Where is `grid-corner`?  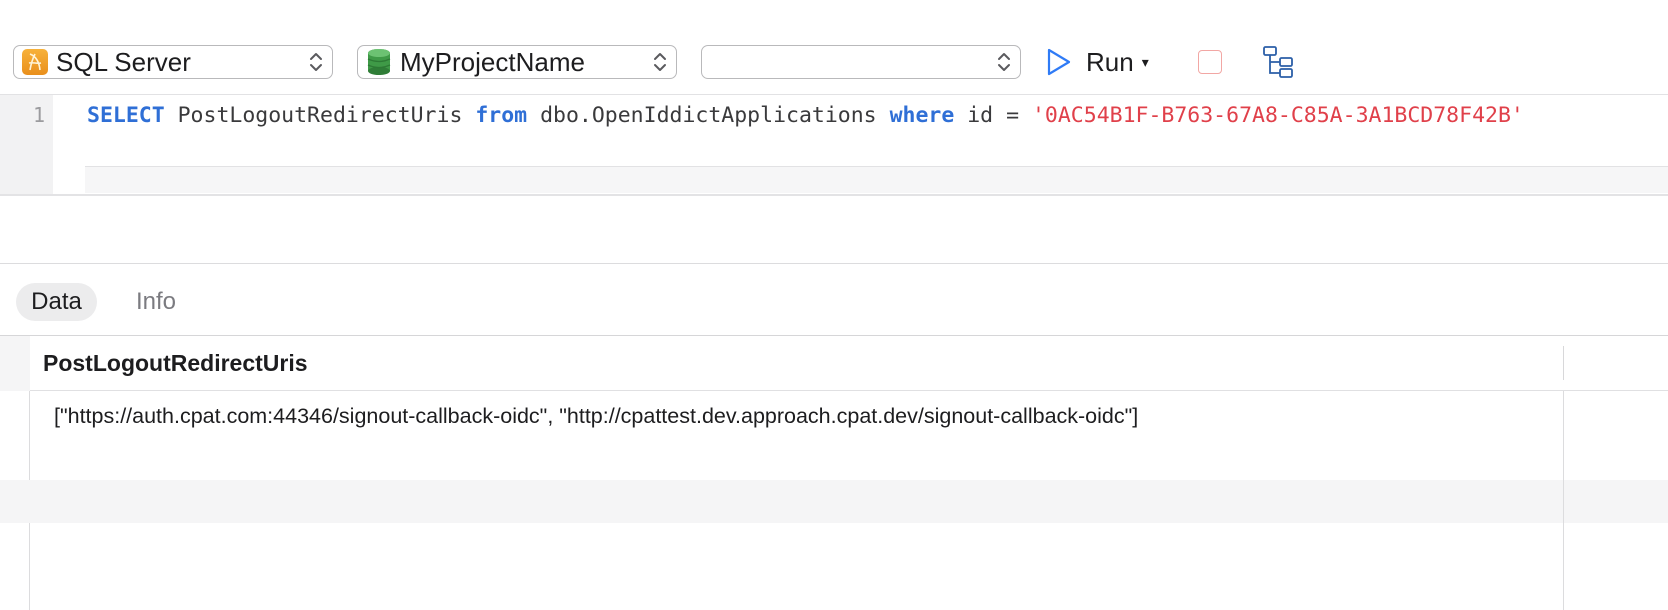
grid-corner is located at coordinates (15, 363).